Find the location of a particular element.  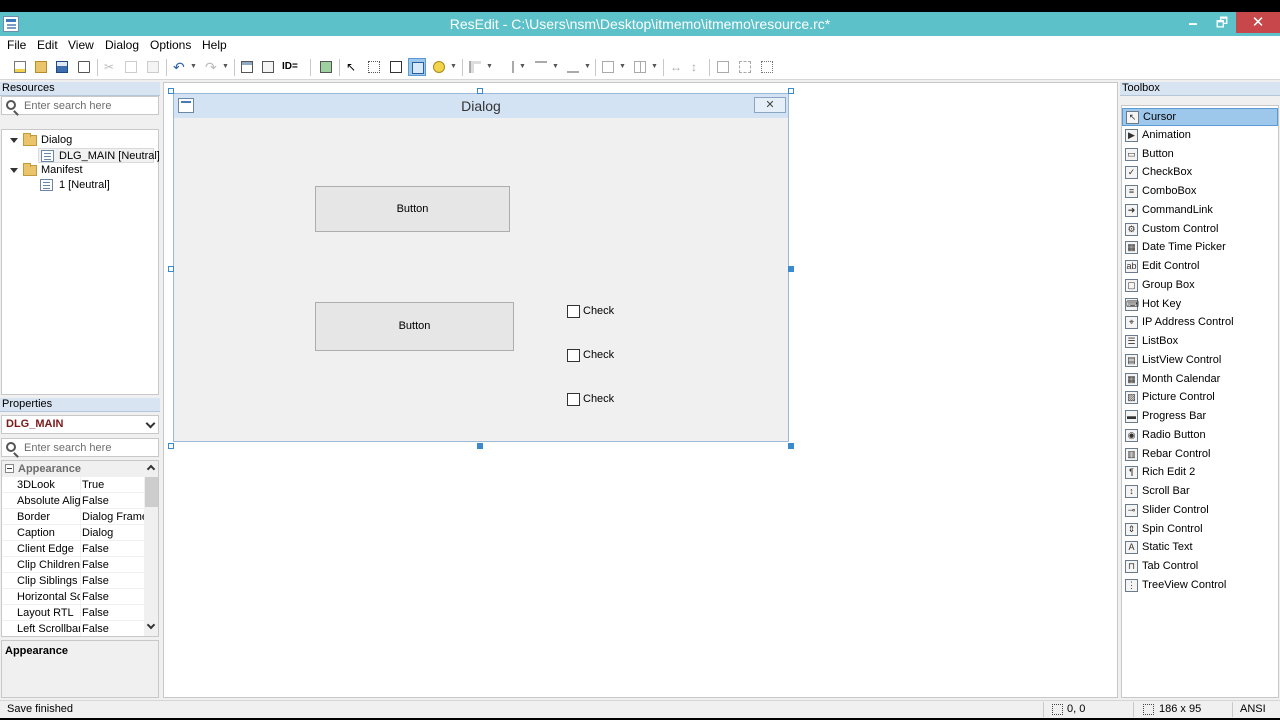

guides-icon is located at coordinates (417, 67).